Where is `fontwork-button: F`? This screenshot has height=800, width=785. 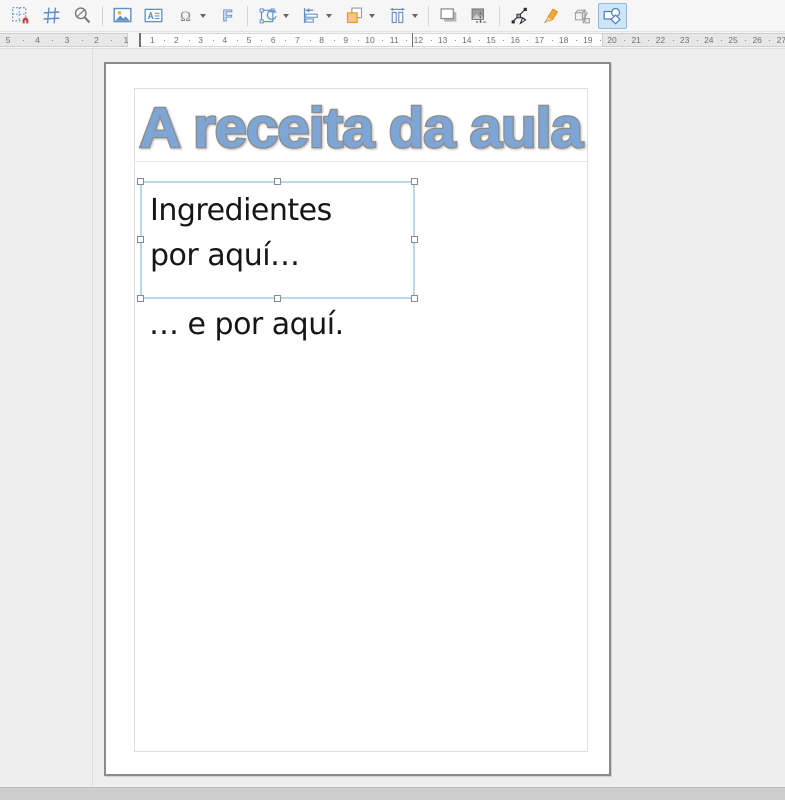 fontwork-button: F is located at coordinates (227, 16).